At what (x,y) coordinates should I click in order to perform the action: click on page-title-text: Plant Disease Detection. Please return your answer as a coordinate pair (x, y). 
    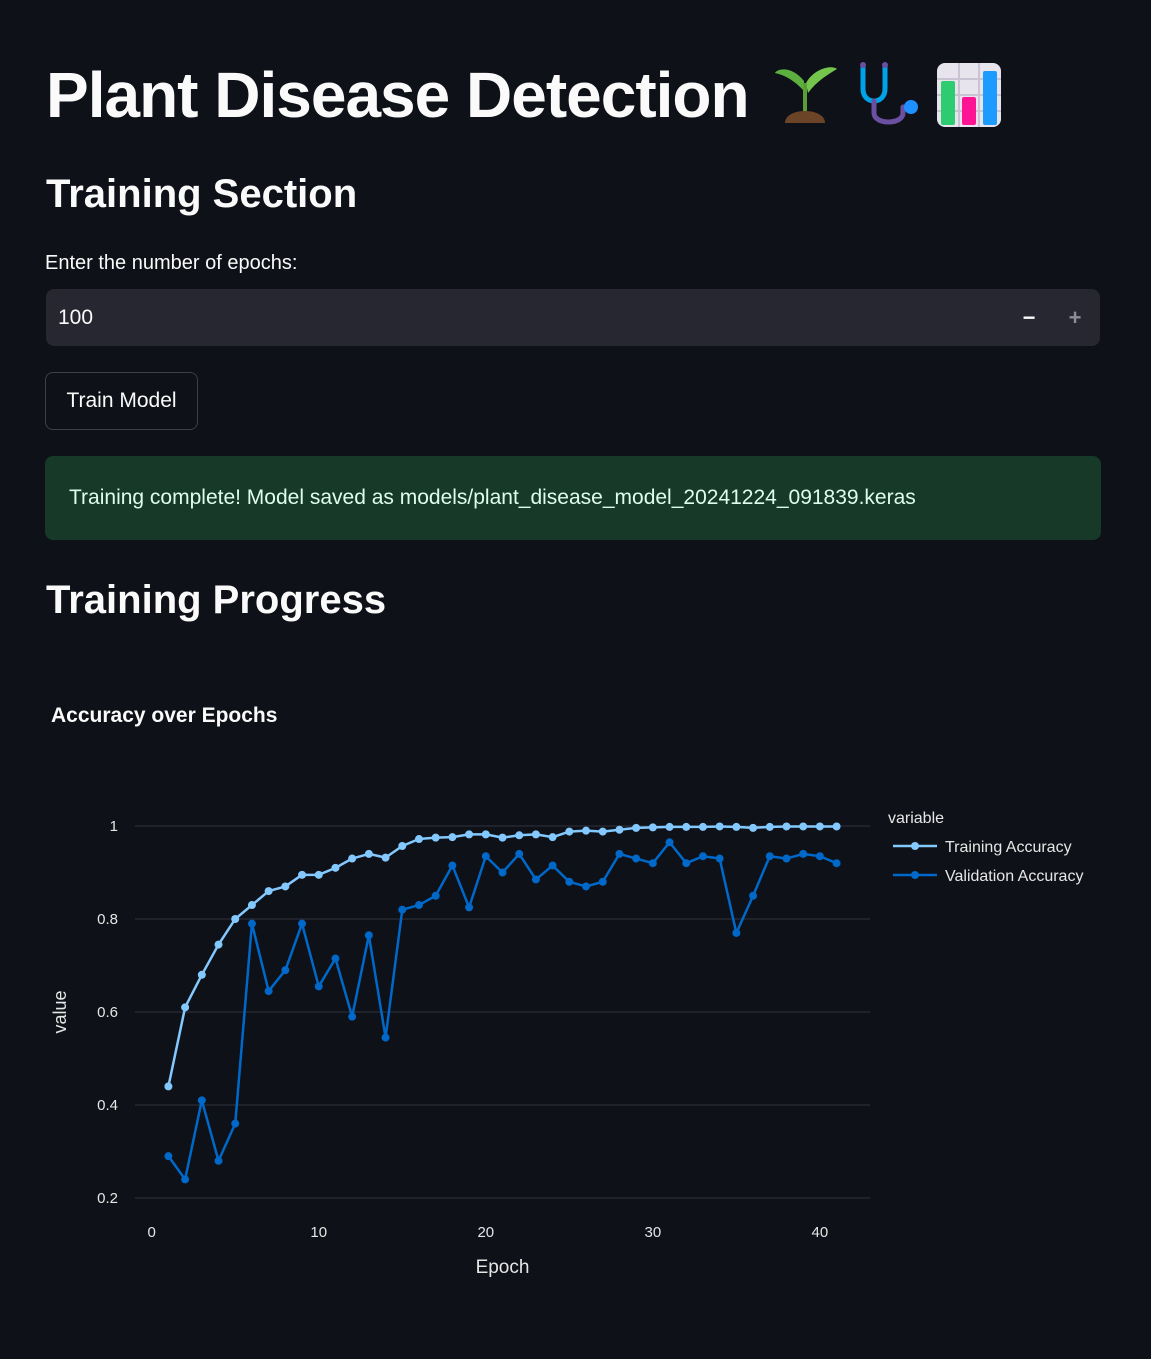
    Looking at the image, I should click on (398, 95).